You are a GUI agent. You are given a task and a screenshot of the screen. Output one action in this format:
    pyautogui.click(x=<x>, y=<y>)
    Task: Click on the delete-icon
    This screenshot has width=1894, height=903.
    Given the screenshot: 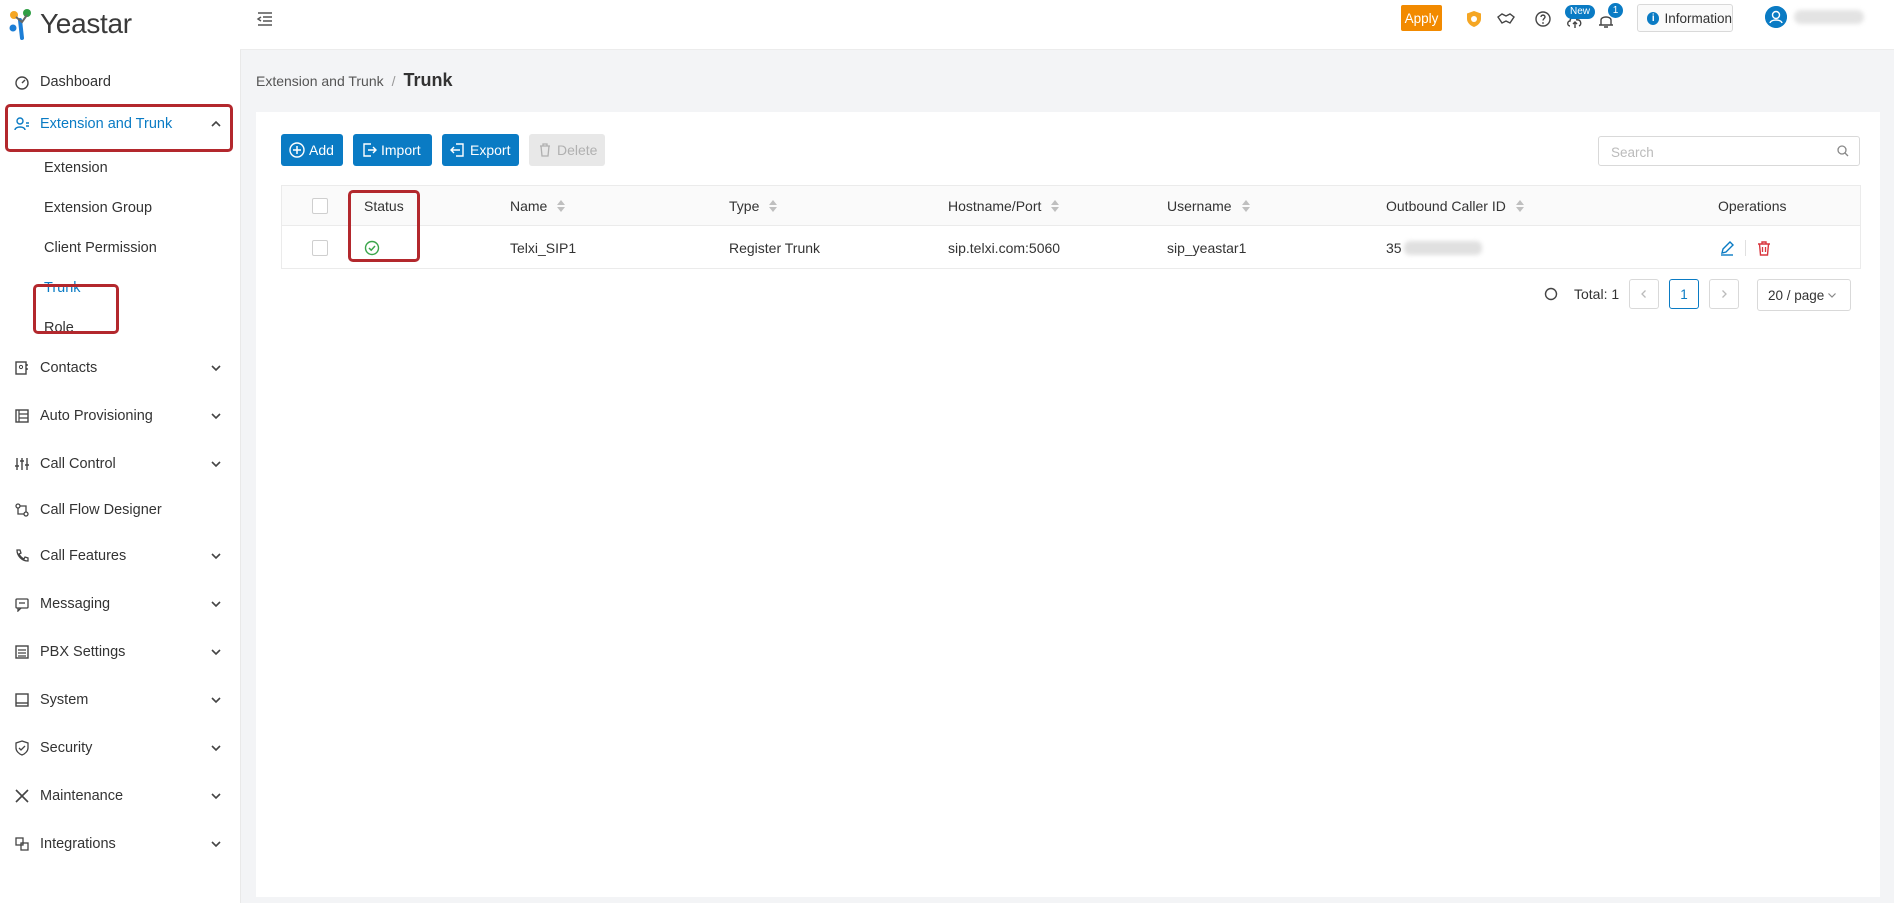 What is the action you would take?
    pyautogui.click(x=1764, y=248)
    